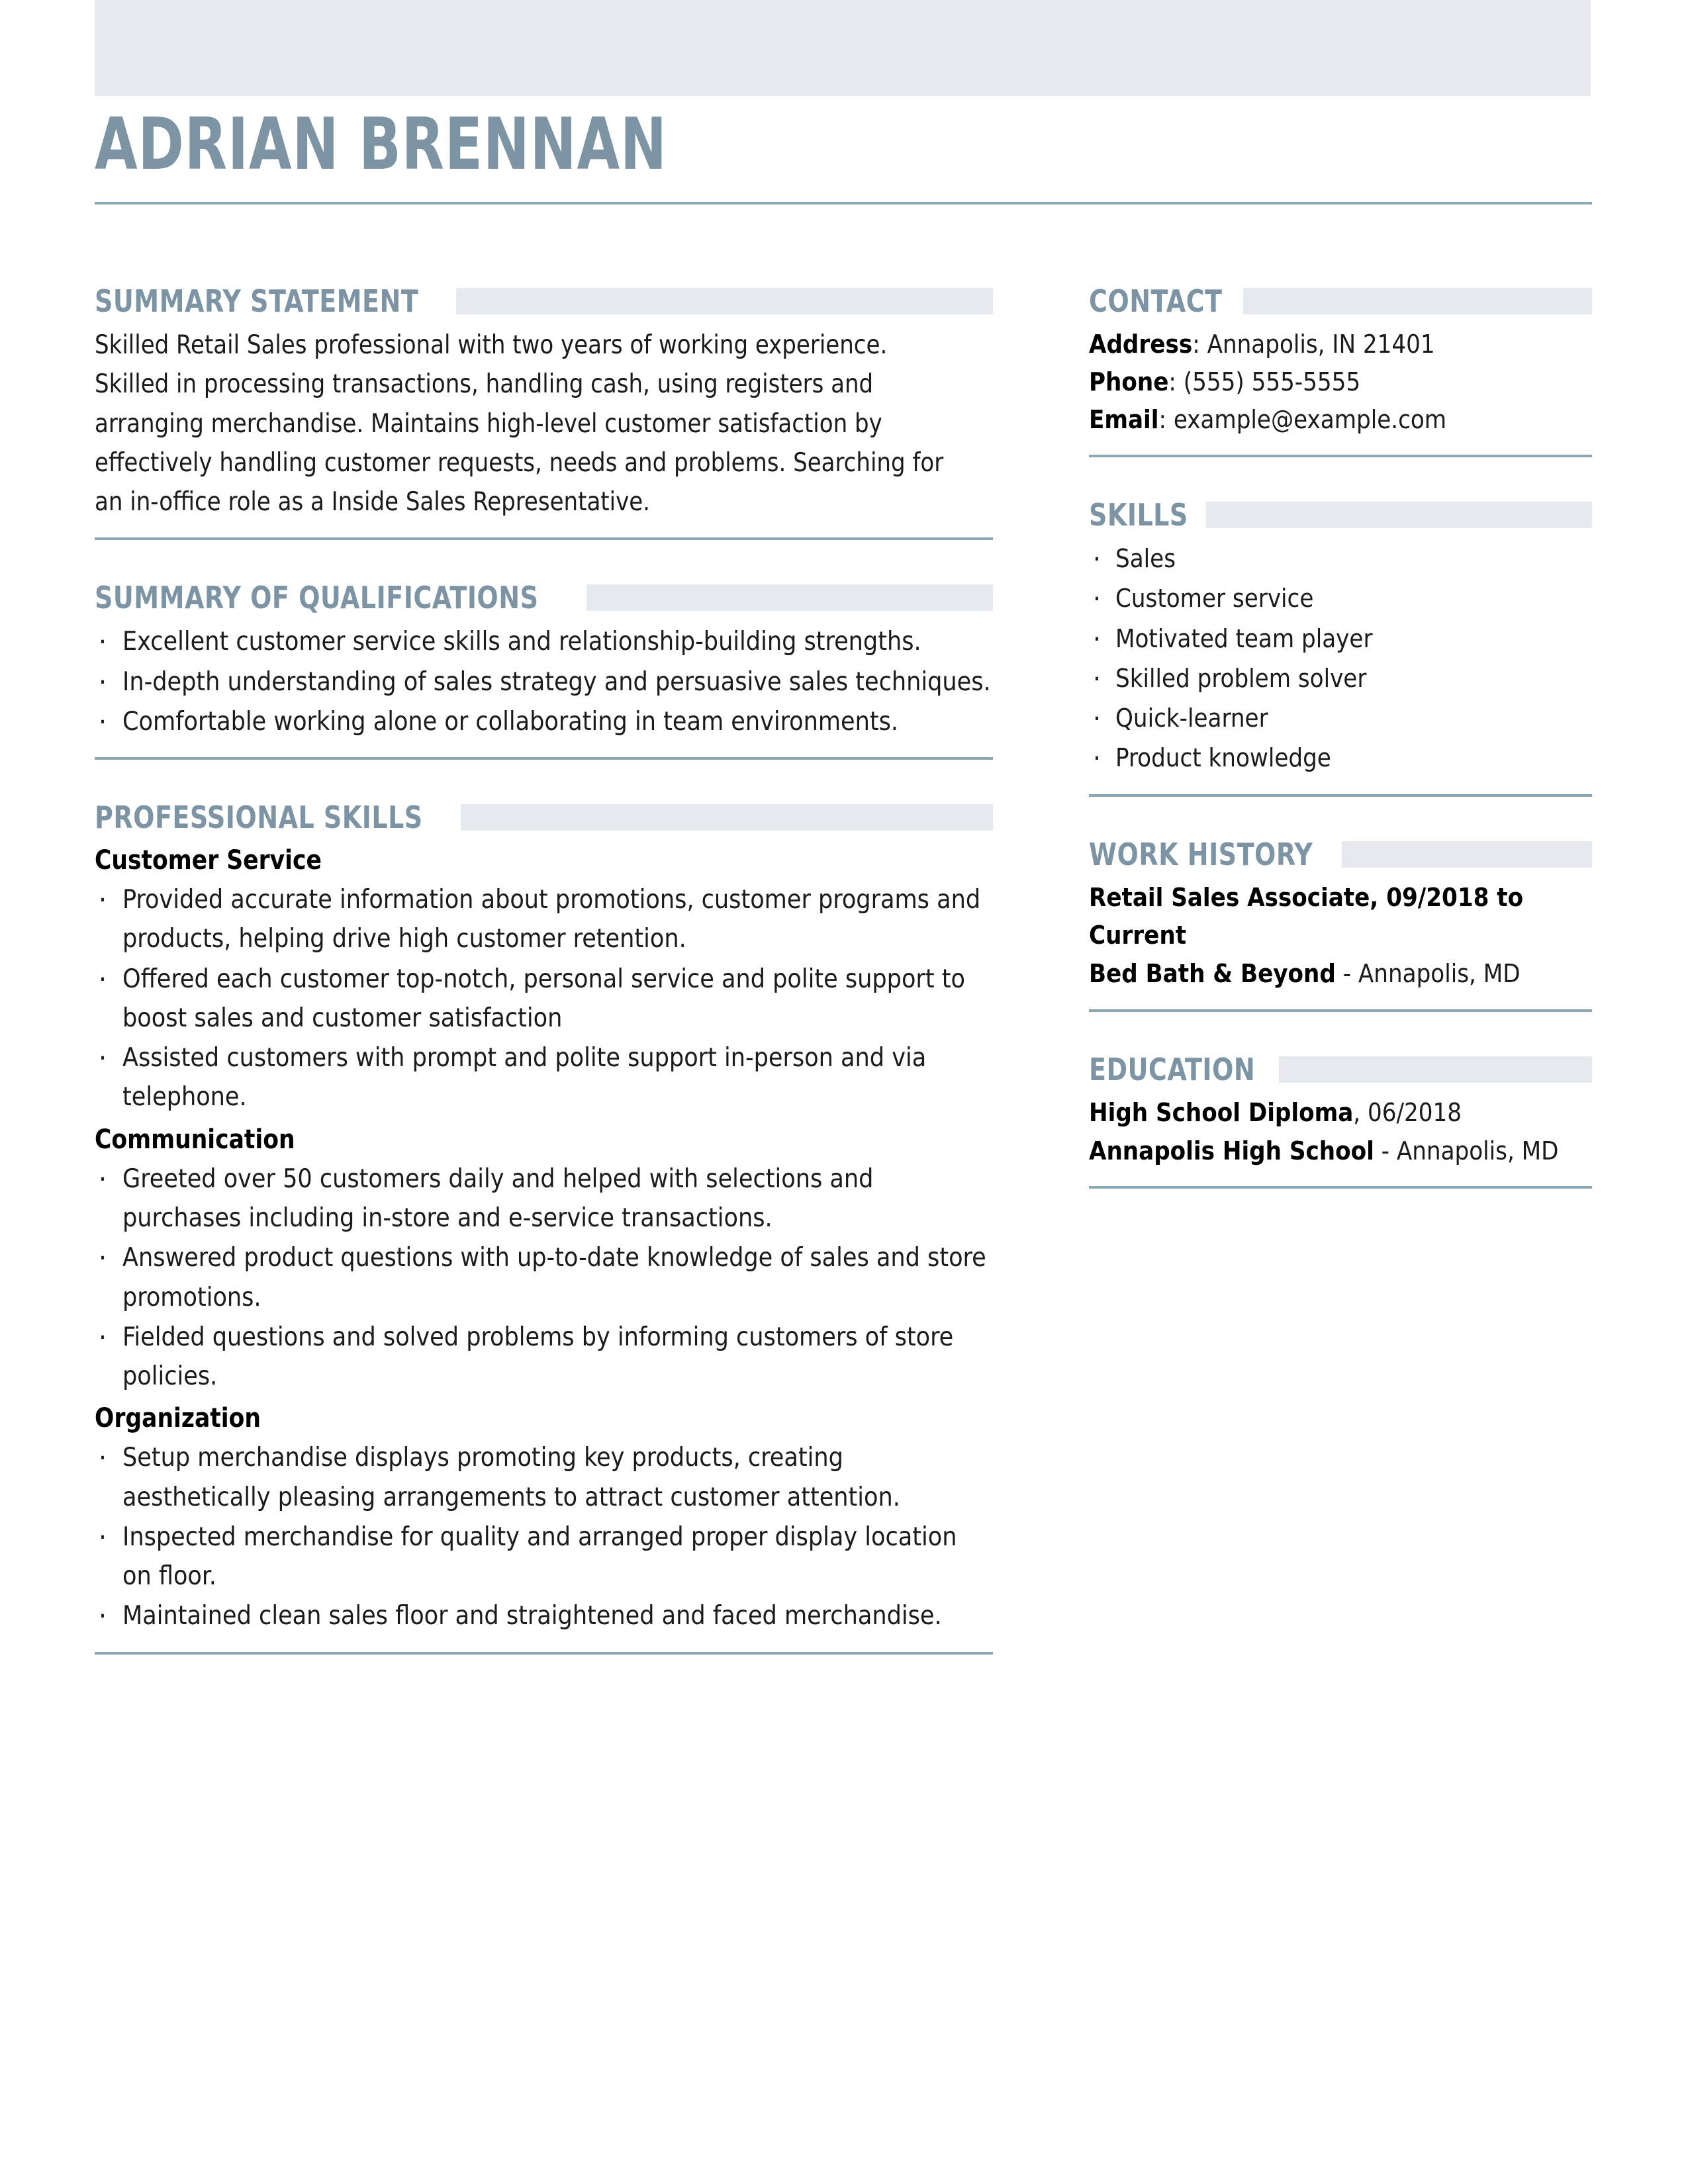 The image size is (1688, 2184). What do you see at coordinates (208, 860) in the screenshot?
I see `professional-skills-subheading: Customer Service` at bounding box center [208, 860].